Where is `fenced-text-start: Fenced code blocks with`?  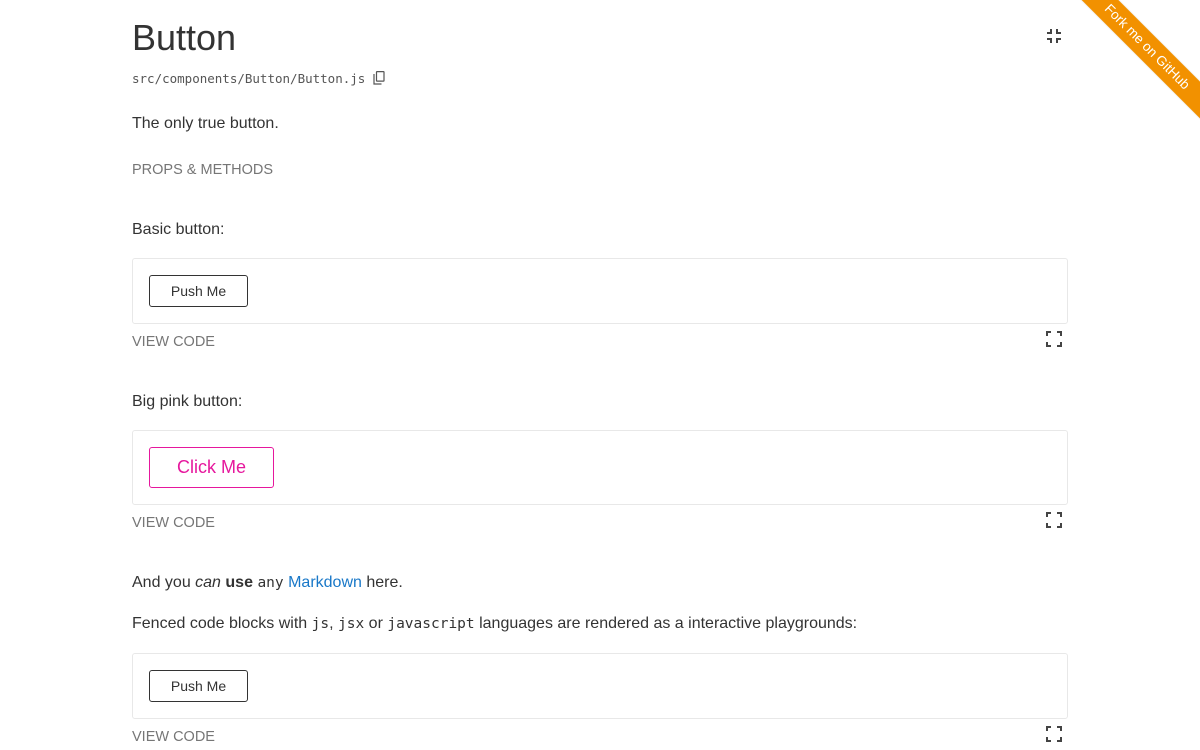 fenced-text-start: Fenced code blocks with is located at coordinates (222, 623).